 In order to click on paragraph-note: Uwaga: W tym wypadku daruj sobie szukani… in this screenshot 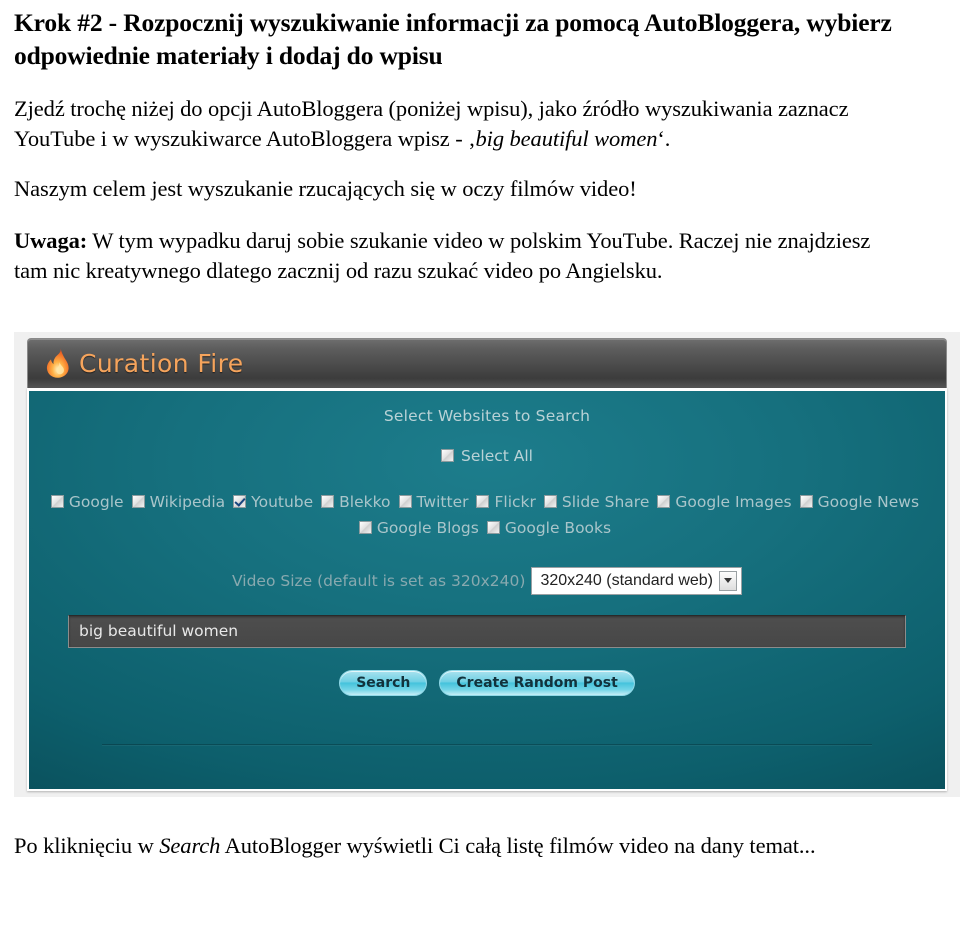, I will do `click(454, 256)`.